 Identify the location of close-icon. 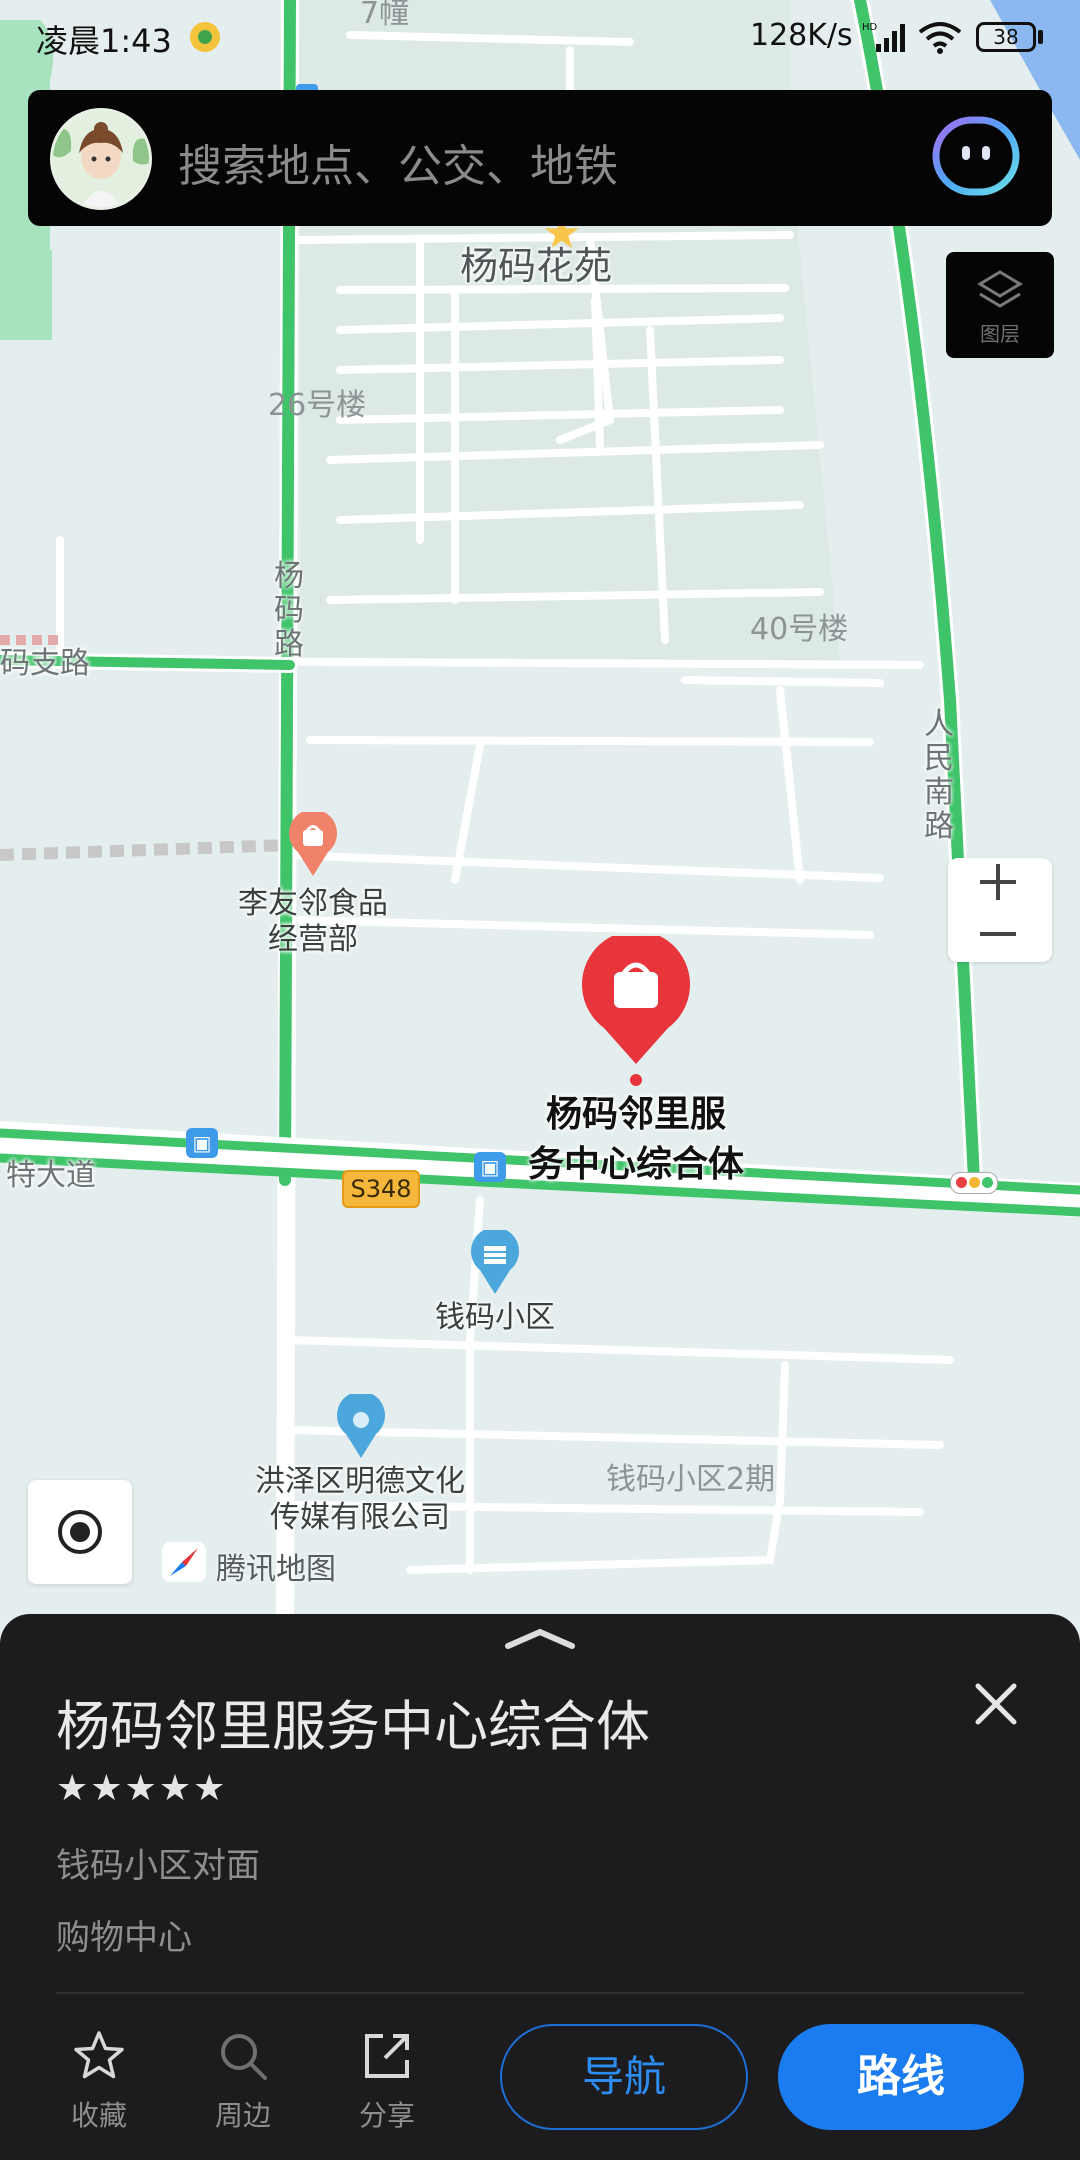
(996, 1704).